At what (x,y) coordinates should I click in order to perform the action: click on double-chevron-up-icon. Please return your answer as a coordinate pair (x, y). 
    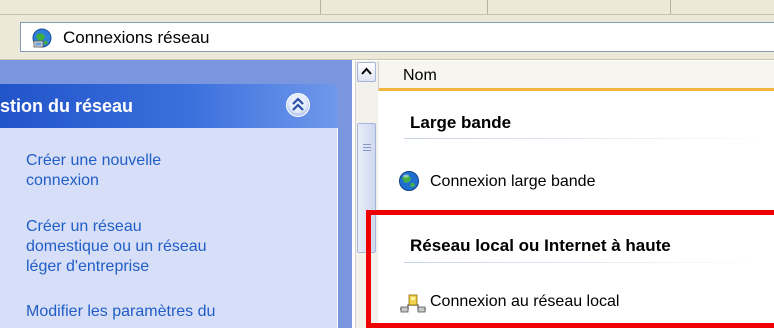
    Looking at the image, I should click on (298, 104).